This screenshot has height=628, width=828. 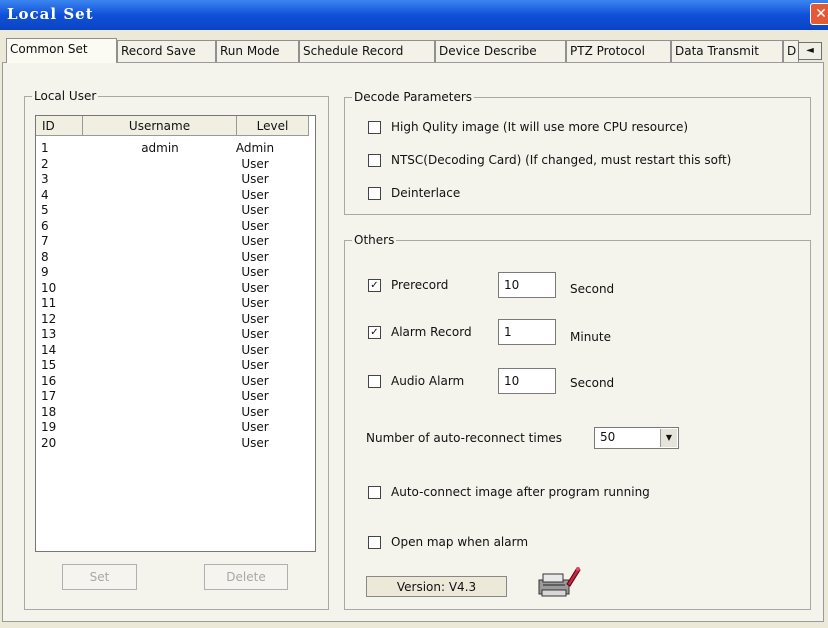 What do you see at coordinates (414, 15) in the screenshot?
I see `title-bar: Local Set ✕` at bounding box center [414, 15].